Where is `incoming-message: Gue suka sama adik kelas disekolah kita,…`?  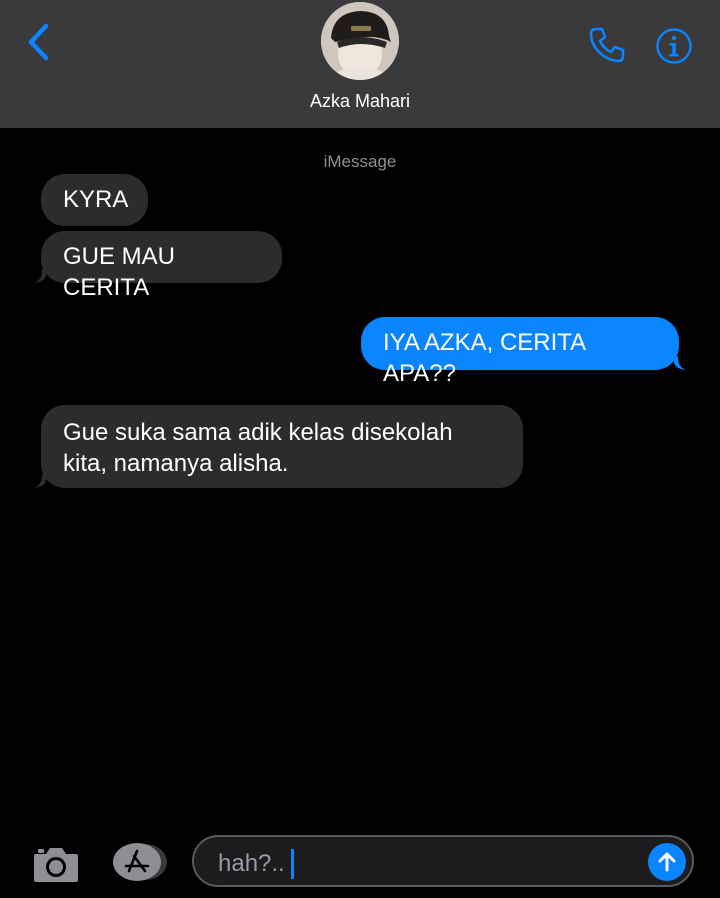
incoming-message: Gue suka sama adik kelas disekolah kita,… is located at coordinates (282, 446).